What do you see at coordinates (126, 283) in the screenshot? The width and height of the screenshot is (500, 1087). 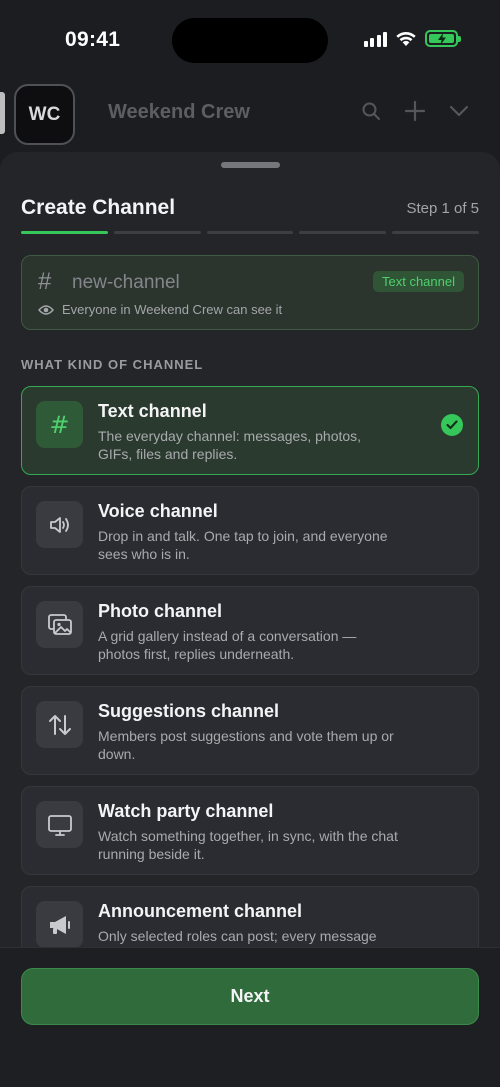 I see `channel-name-field: new-channel` at bounding box center [126, 283].